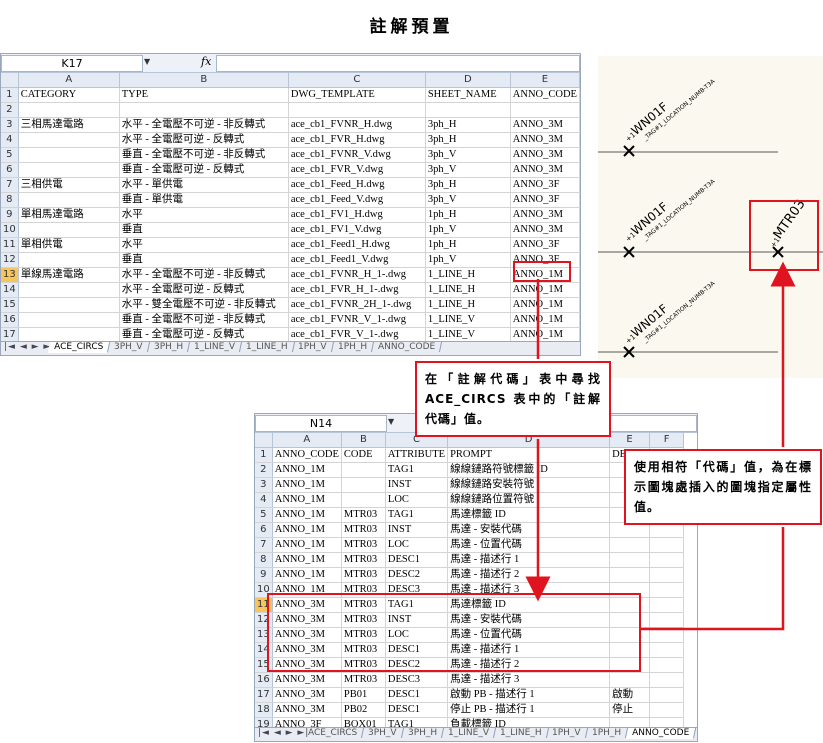  Describe the element at coordinates (417, 560) in the screenshot. I see `cell: DESC1` at that location.